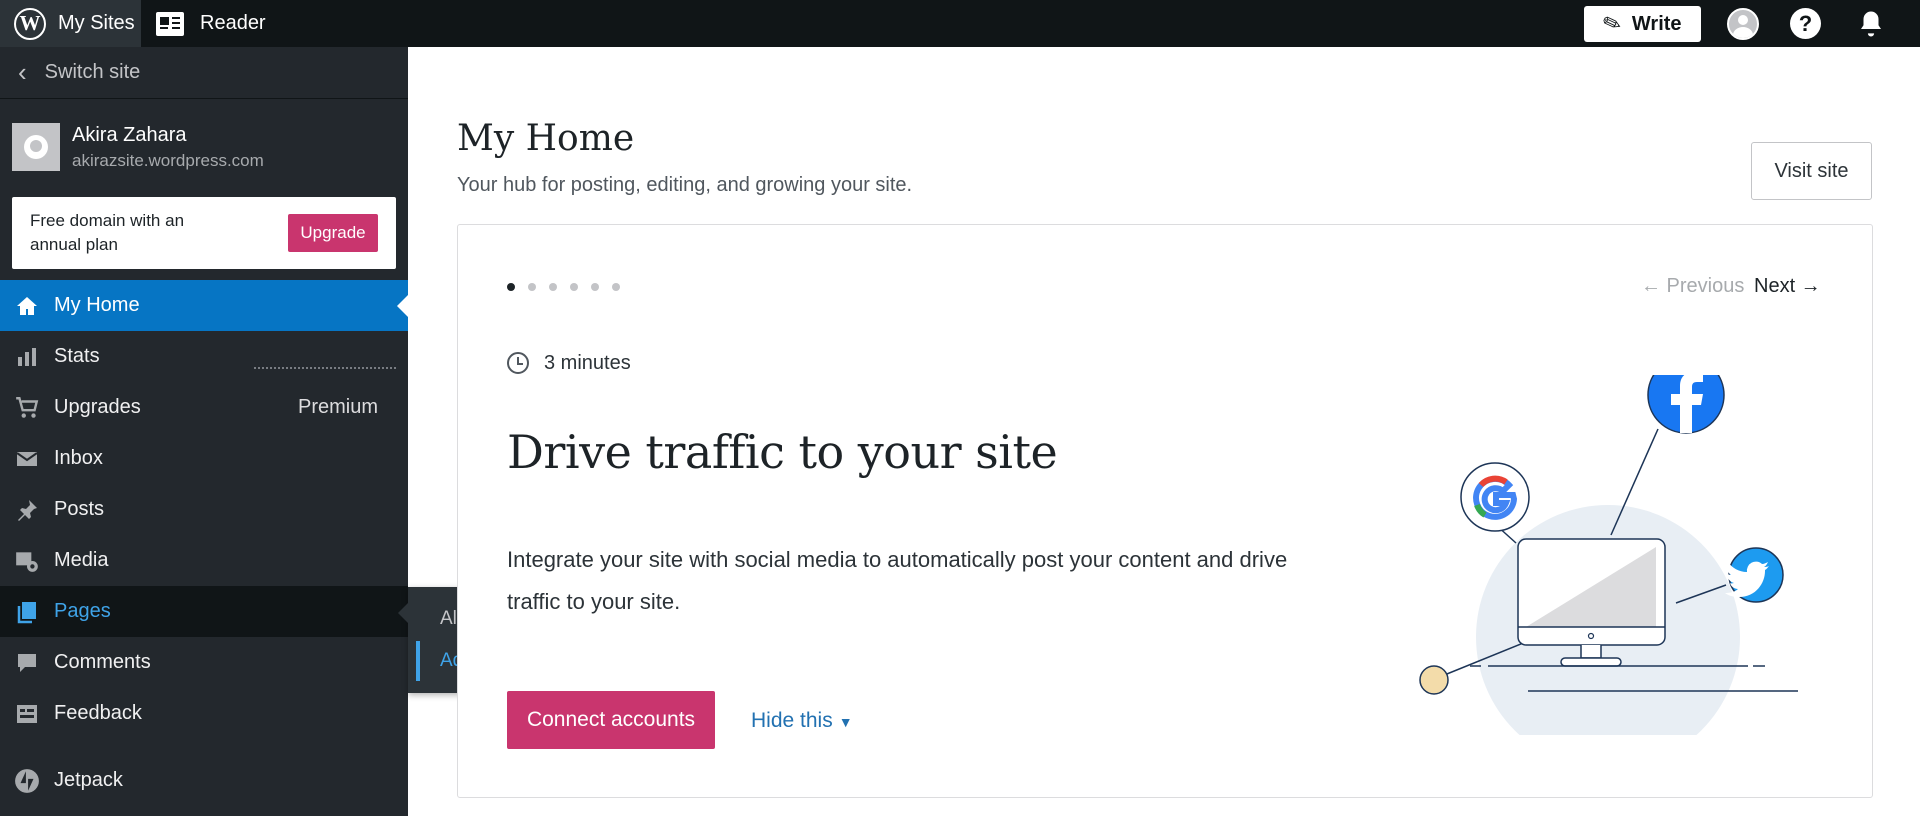  Describe the element at coordinates (204, 560) in the screenshot. I see `sidebar-item-media: Media` at that location.